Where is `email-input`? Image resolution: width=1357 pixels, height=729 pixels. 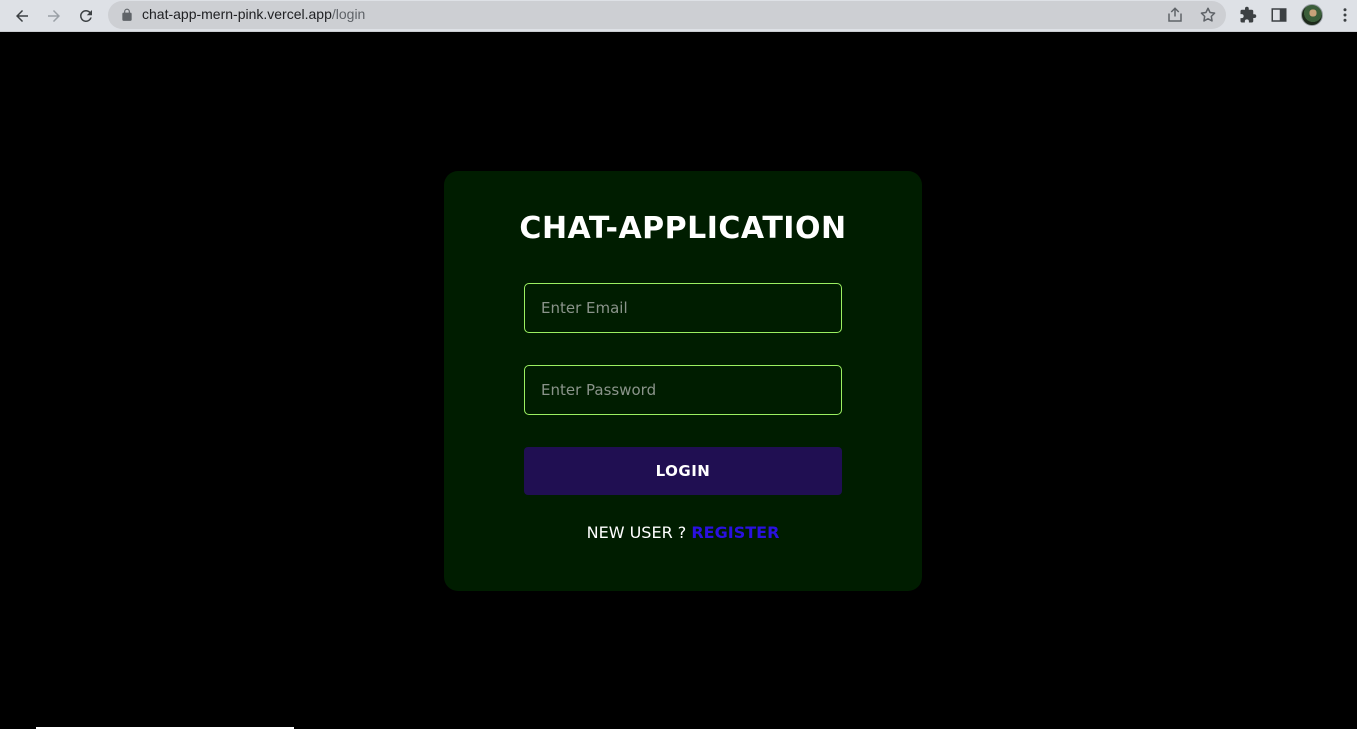
email-input is located at coordinates (683, 308).